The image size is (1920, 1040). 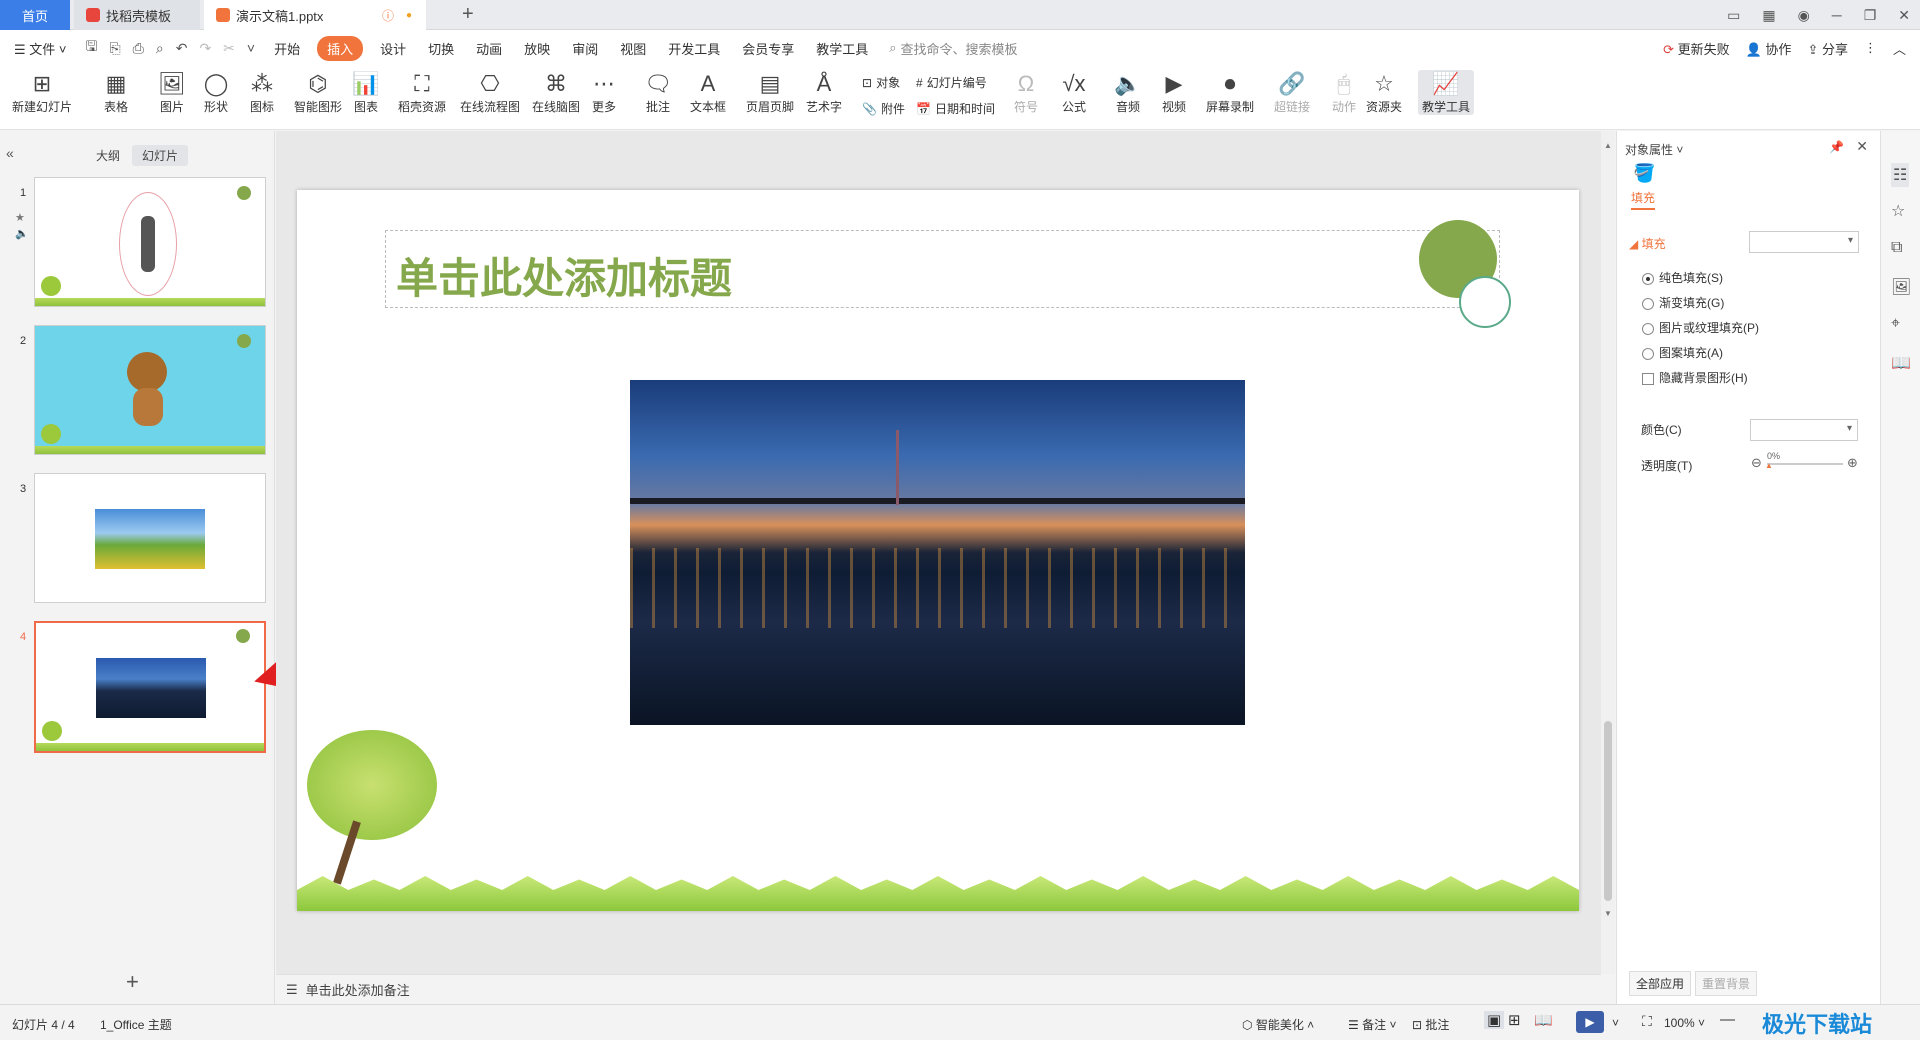 What do you see at coordinates (216, 92) in the screenshot?
I see `shape-button: ◯ 形状` at bounding box center [216, 92].